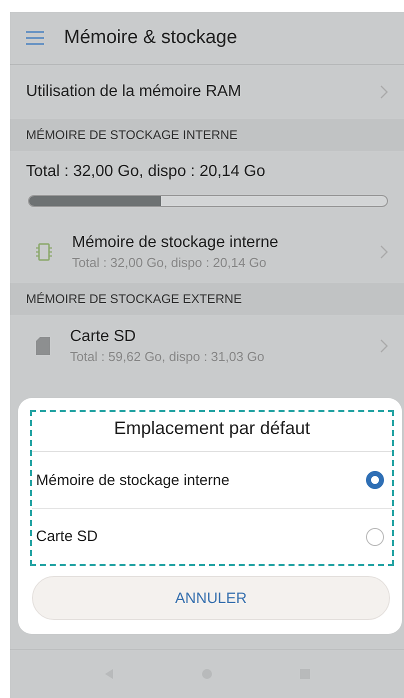 The image size is (404, 698). What do you see at coordinates (212, 480) in the screenshot?
I see `storage-option: Mémoire de stockage interne` at bounding box center [212, 480].